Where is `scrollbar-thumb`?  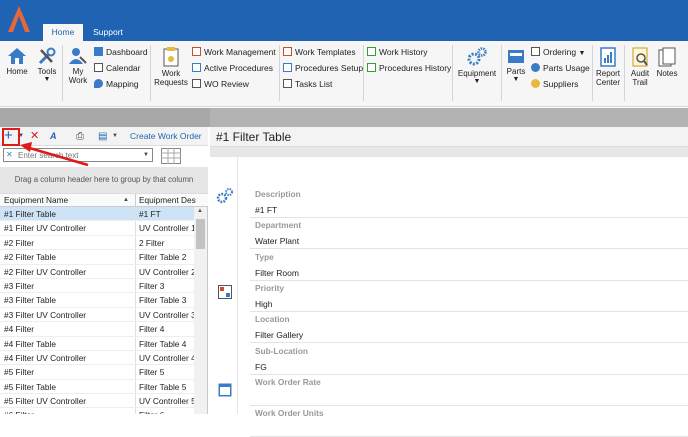
scrollbar-thumb is located at coordinates (200, 234).